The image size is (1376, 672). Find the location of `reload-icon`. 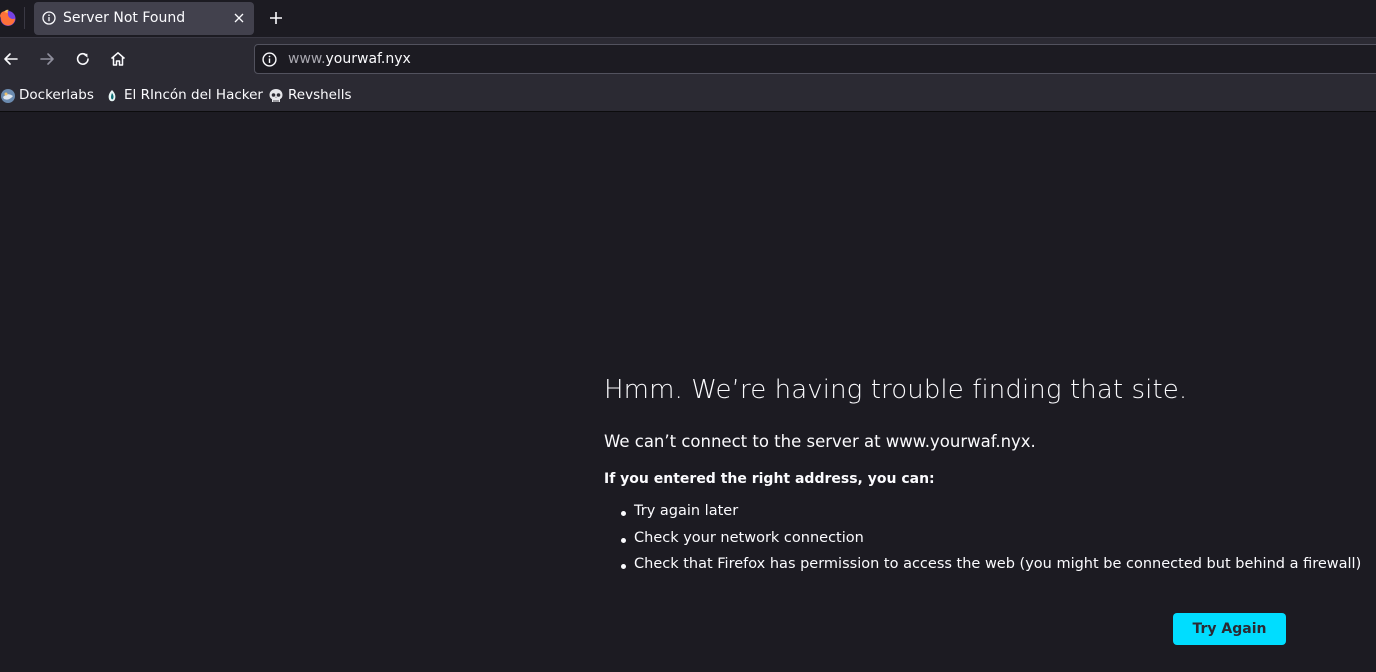

reload-icon is located at coordinates (83, 59).